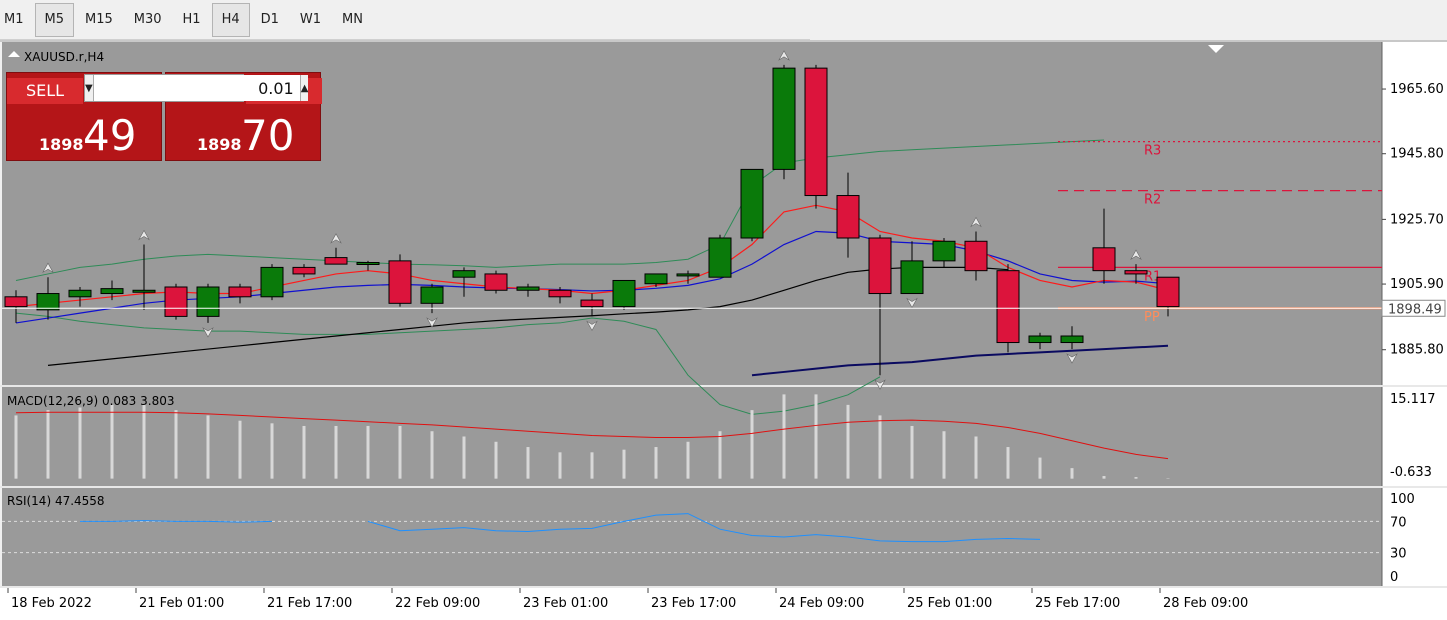  Describe the element at coordinates (405, 20) in the screenshot. I see `timeframe-toolbar: M1 M5 M15 M30 H1 H4 D1 W1 MN` at that location.